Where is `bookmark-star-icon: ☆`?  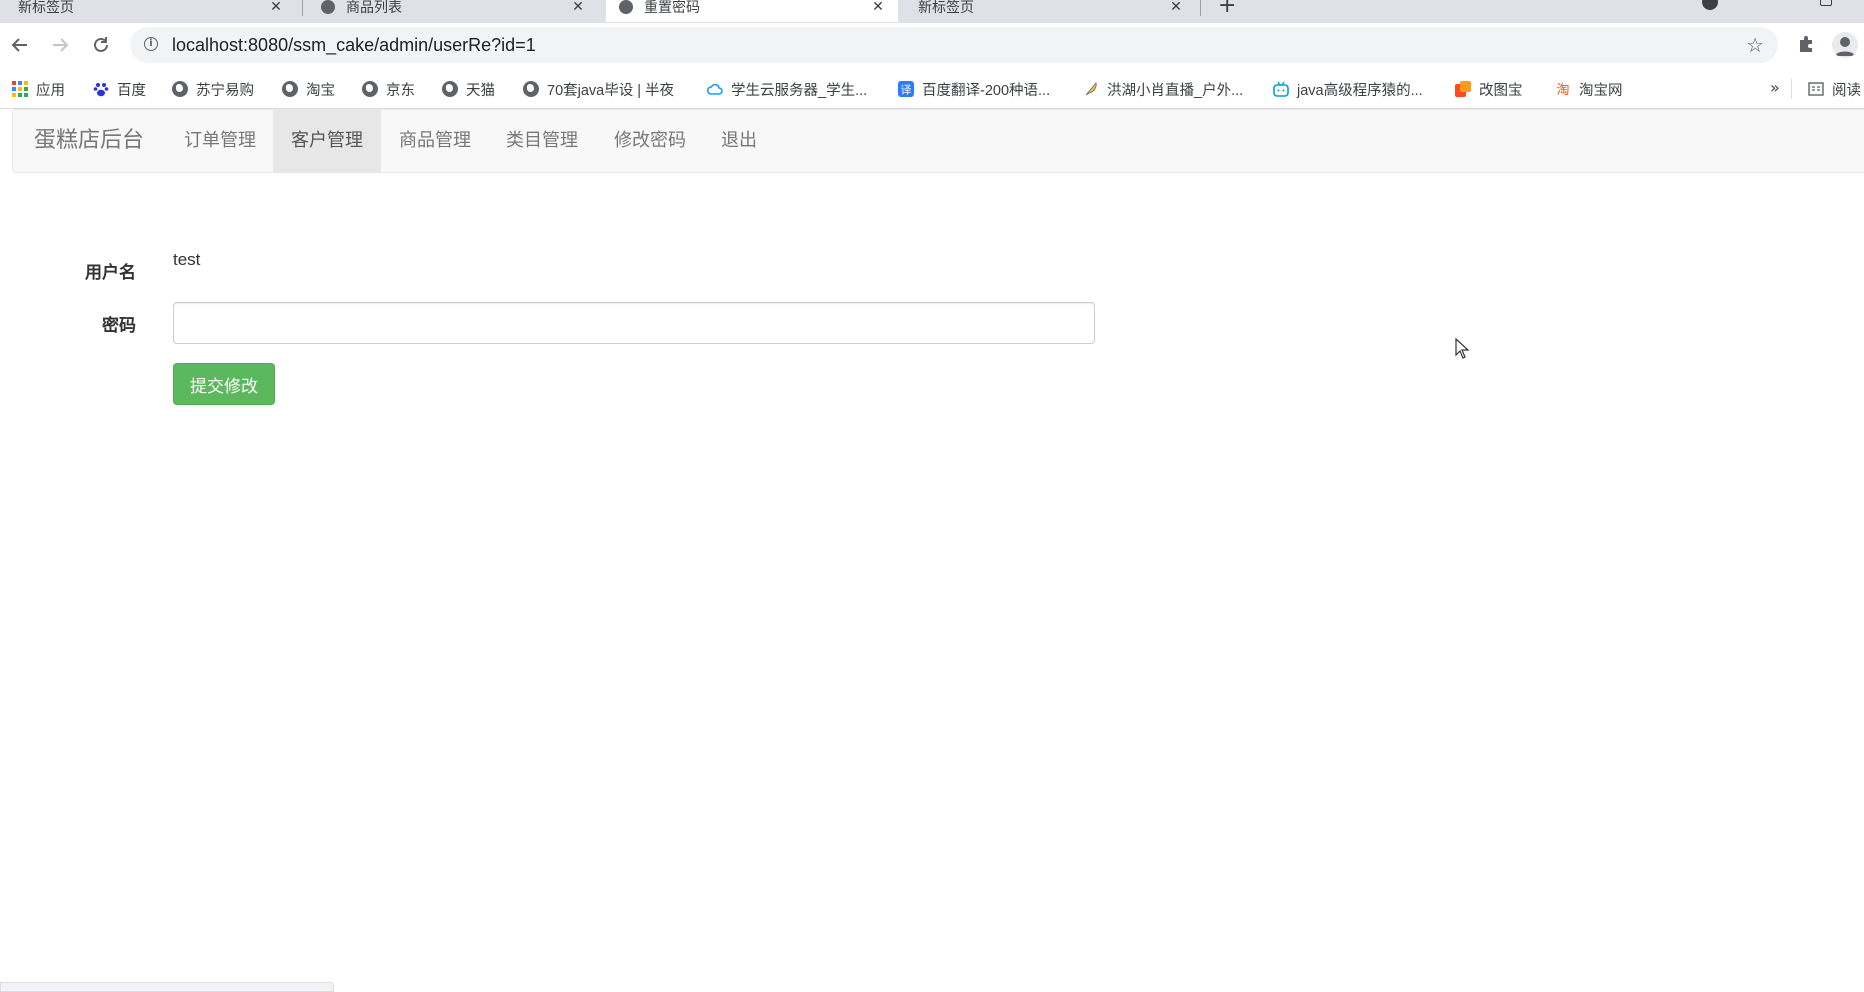 bookmark-star-icon: ☆ is located at coordinates (1755, 45).